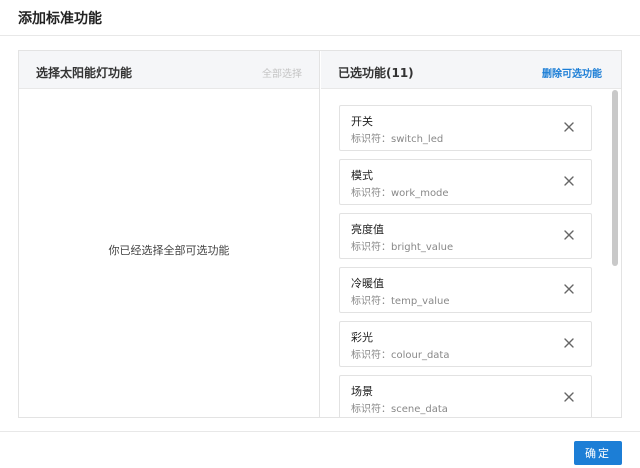 This screenshot has width=640, height=468. Describe the element at coordinates (400, 193) in the screenshot. I see `function-identifier: 标识符：work_mode` at that location.